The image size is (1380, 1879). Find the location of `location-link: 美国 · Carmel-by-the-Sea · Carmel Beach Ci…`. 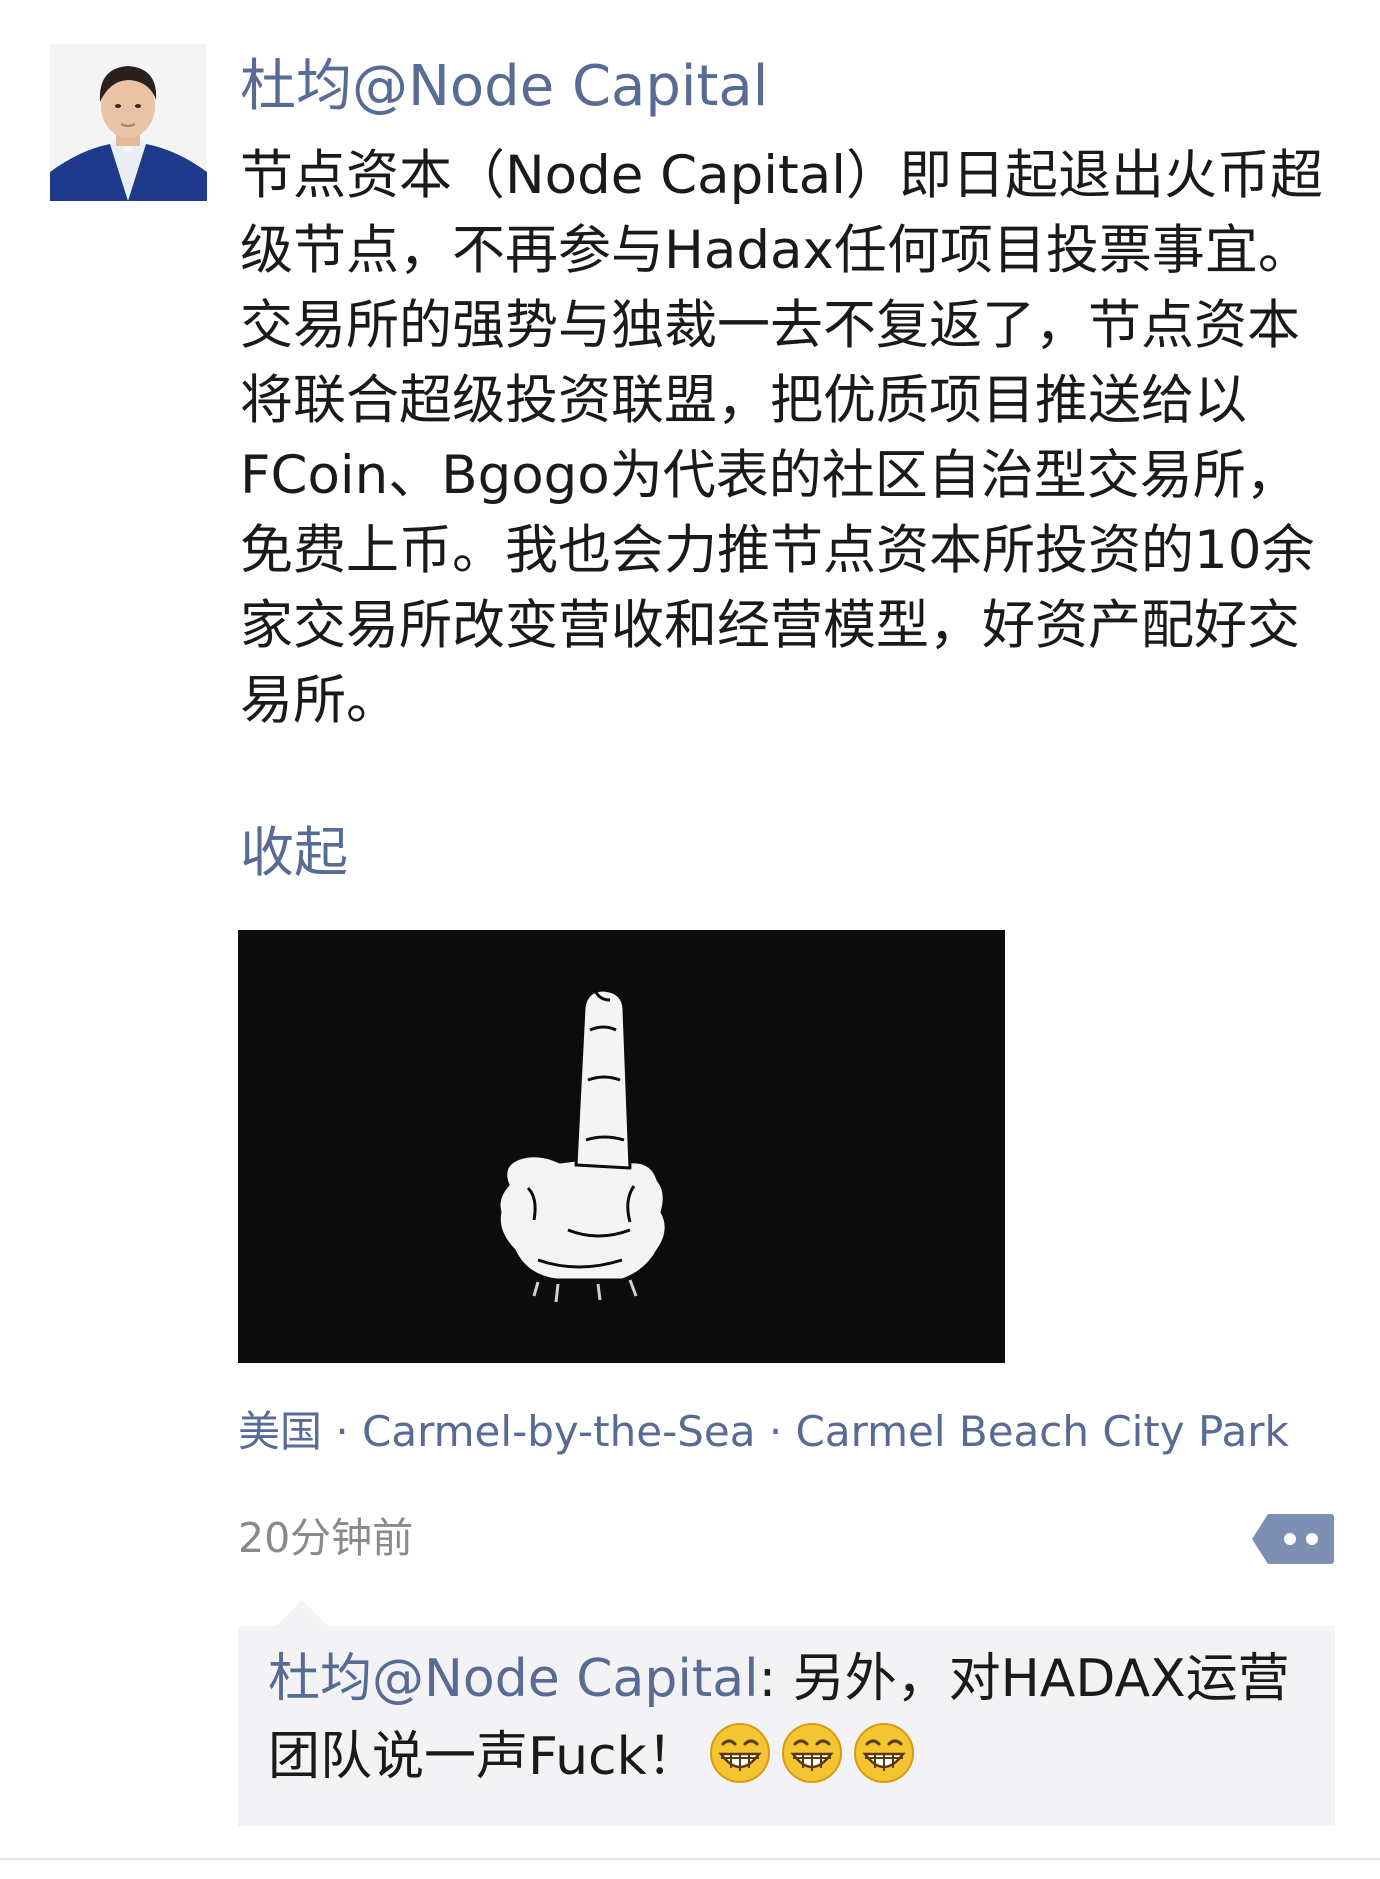

location-link: 美国 · Carmel-by-the-Sea · Carmel Beach Ci… is located at coordinates (763, 1432).